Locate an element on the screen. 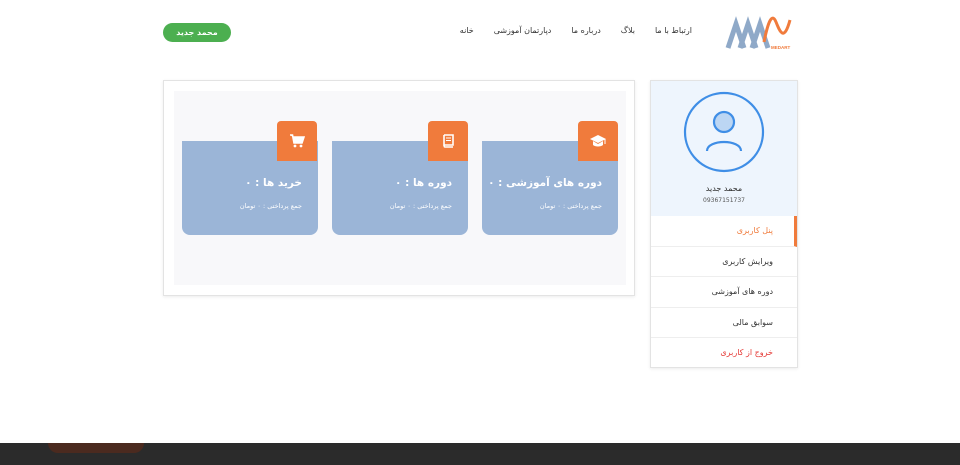 The width and height of the screenshot is (960, 465). profile-name: محمد جدید is located at coordinates (724, 188).